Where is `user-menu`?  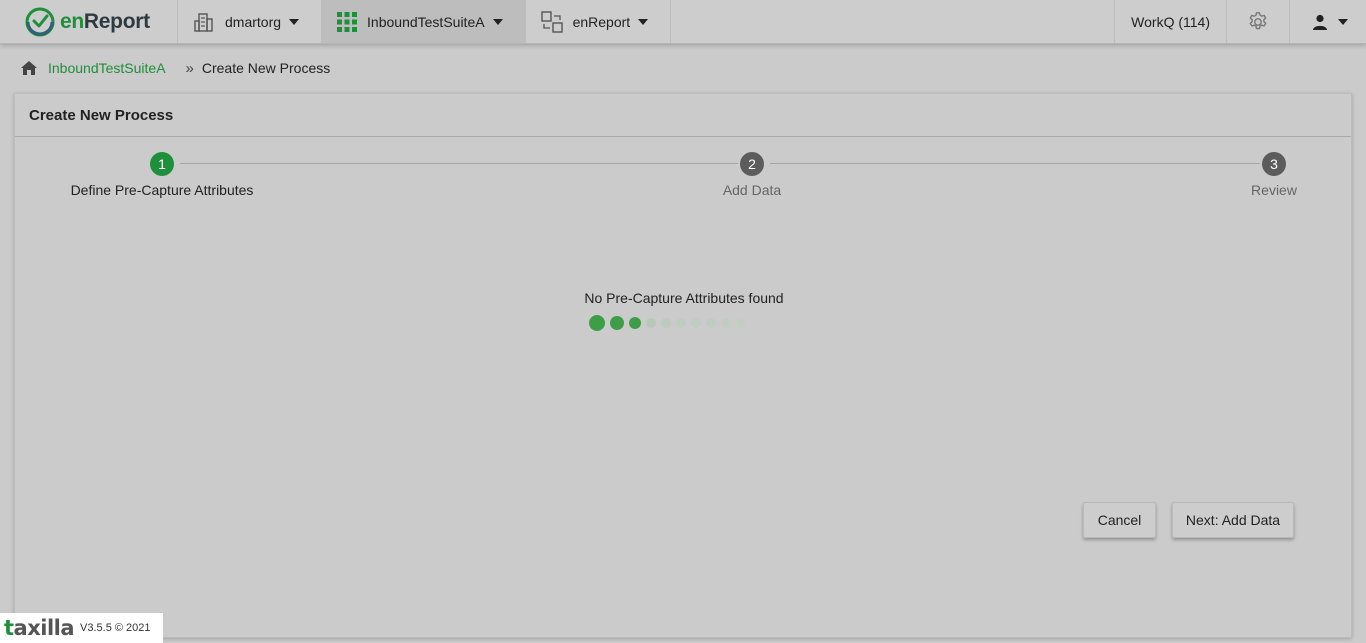 user-menu is located at coordinates (1327, 21).